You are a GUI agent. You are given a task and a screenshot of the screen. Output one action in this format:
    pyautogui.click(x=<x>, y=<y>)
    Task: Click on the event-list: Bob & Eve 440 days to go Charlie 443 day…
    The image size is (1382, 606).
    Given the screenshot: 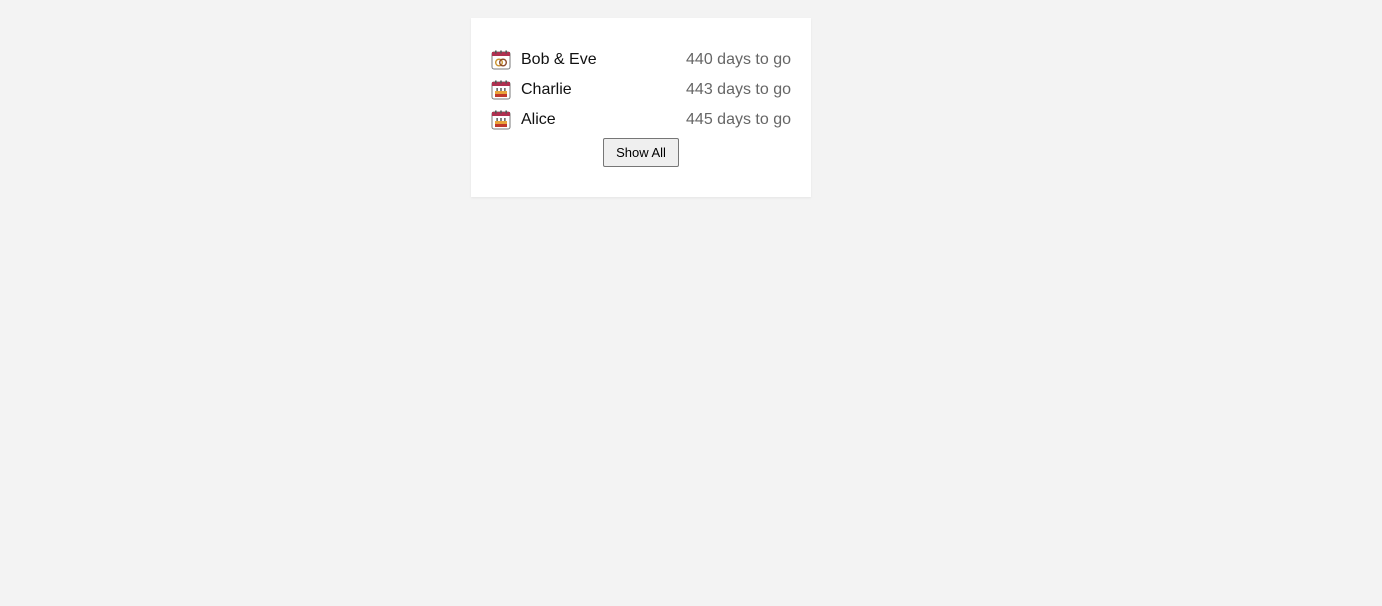 What is the action you would take?
    pyautogui.click(x=641, y=90)
    